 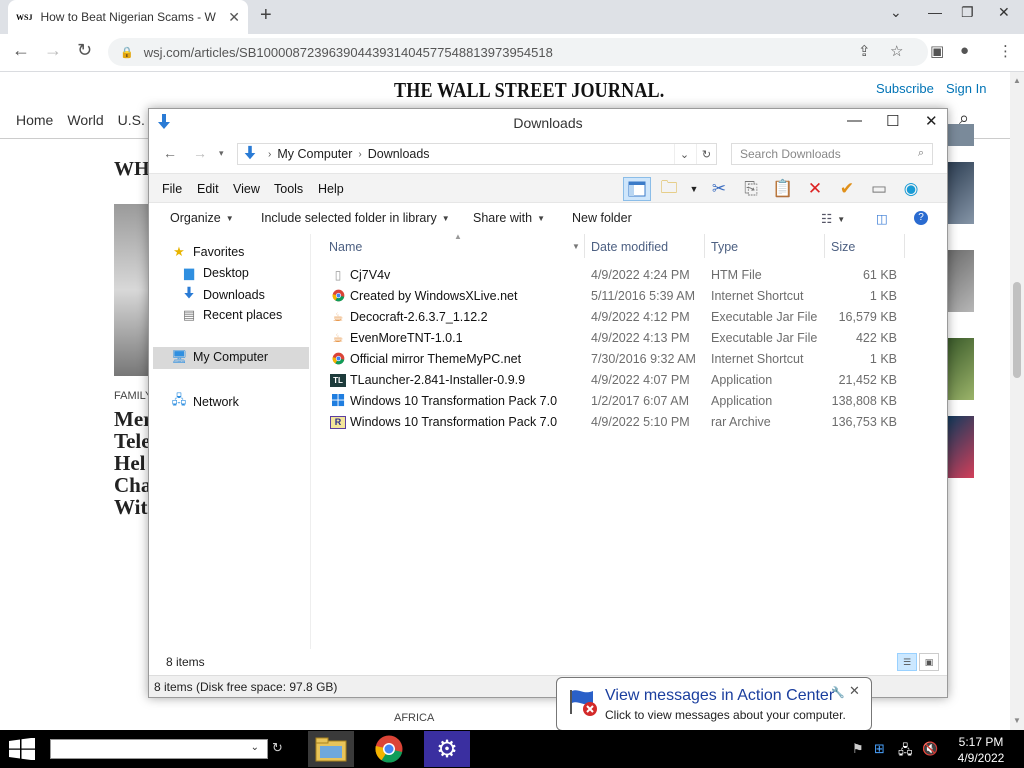 I want to click on view-options-icon: ☷ ▼, so click(x=833, y=218).